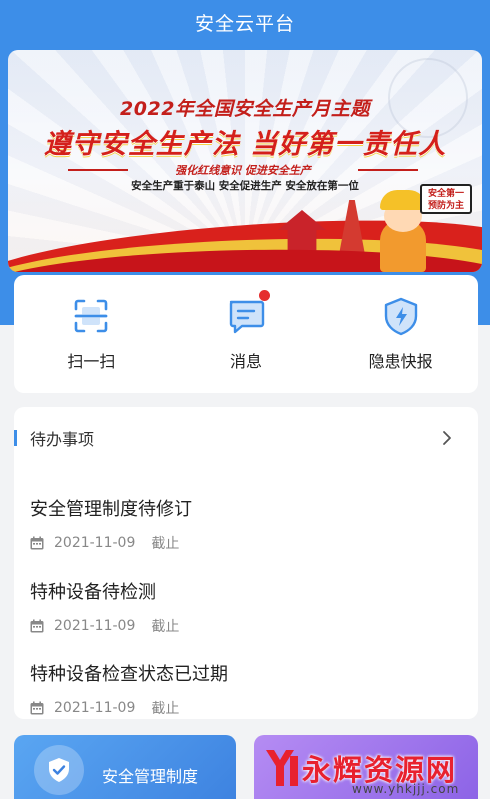 The width and height of the screenshot is (490, 799). Describe the element at coordinates (111, 509) in the screenshot. I see `todo-item-title: 安全管理制度待修订` at that location.